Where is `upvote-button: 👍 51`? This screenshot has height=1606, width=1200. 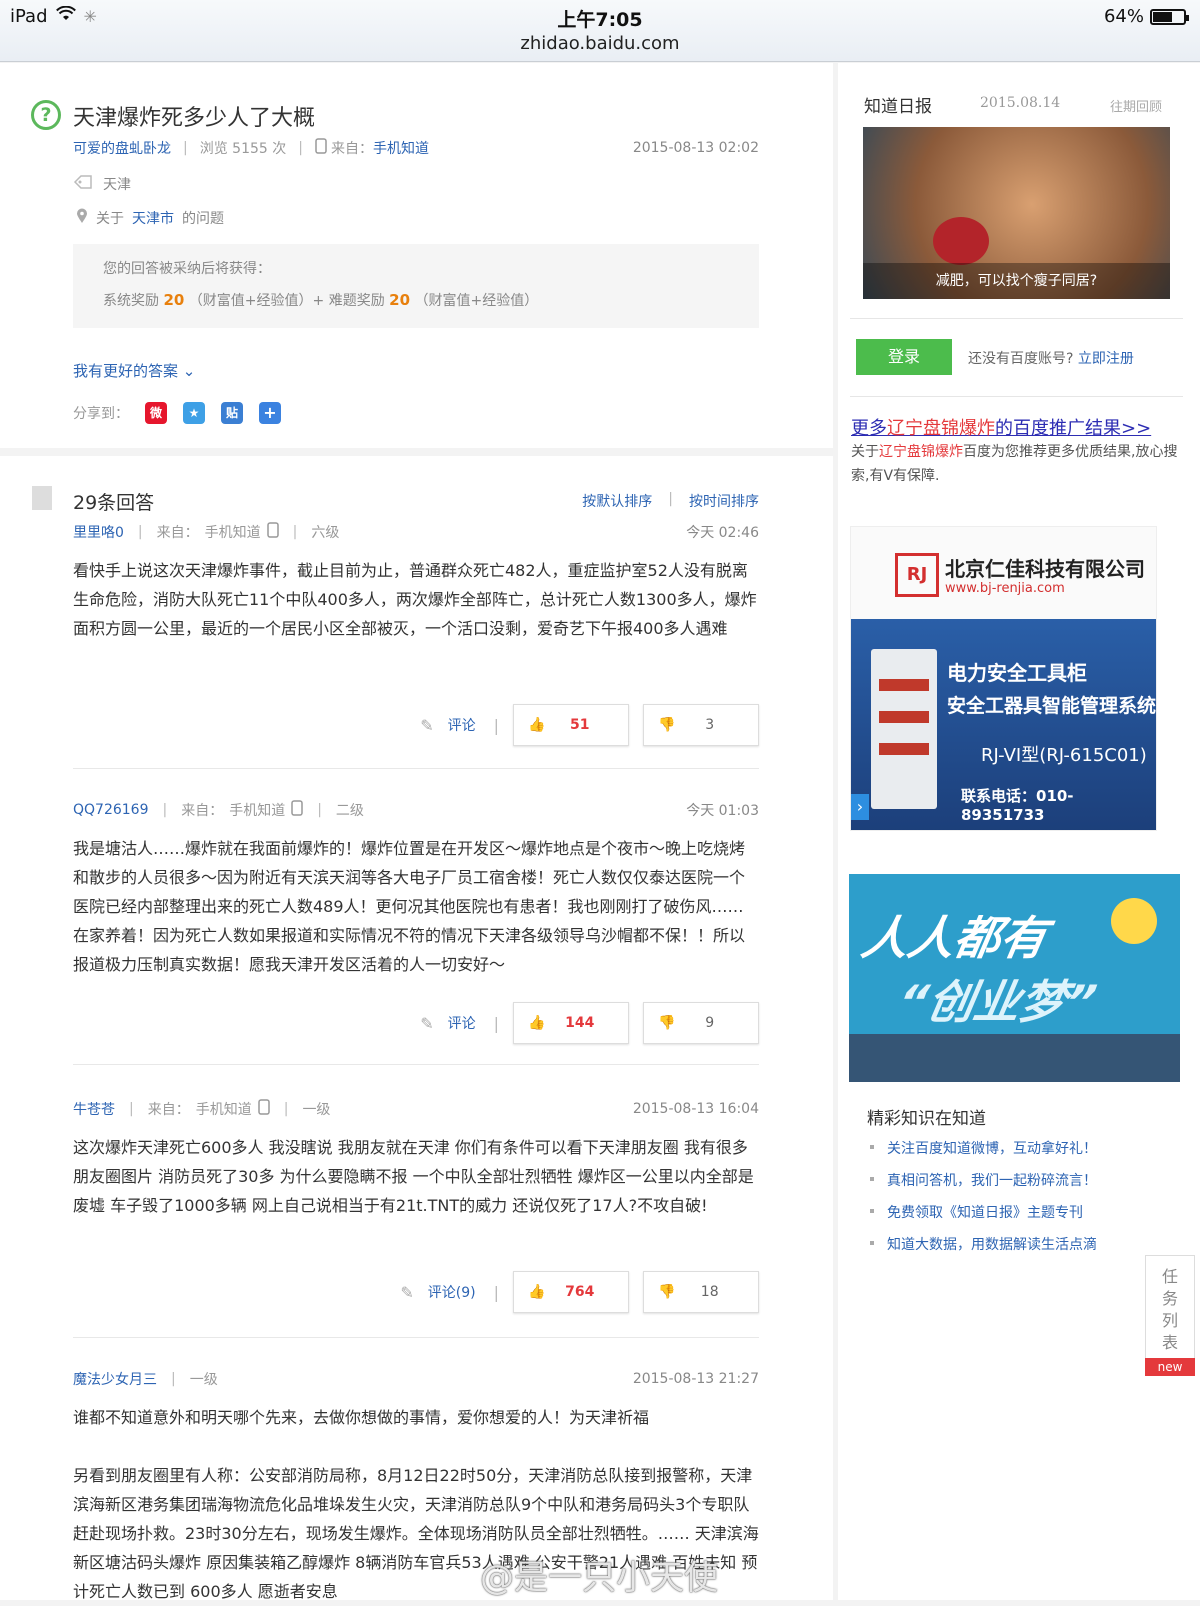 upvote-button: 👍 51 is located at coordinates (571, 725).